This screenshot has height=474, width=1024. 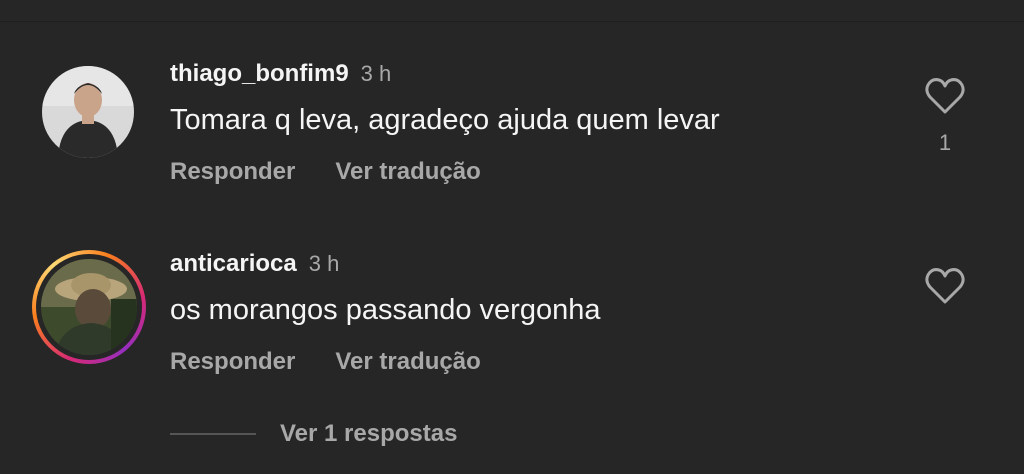 I want to click on story-ring-gap, so click(x=89, y=307).